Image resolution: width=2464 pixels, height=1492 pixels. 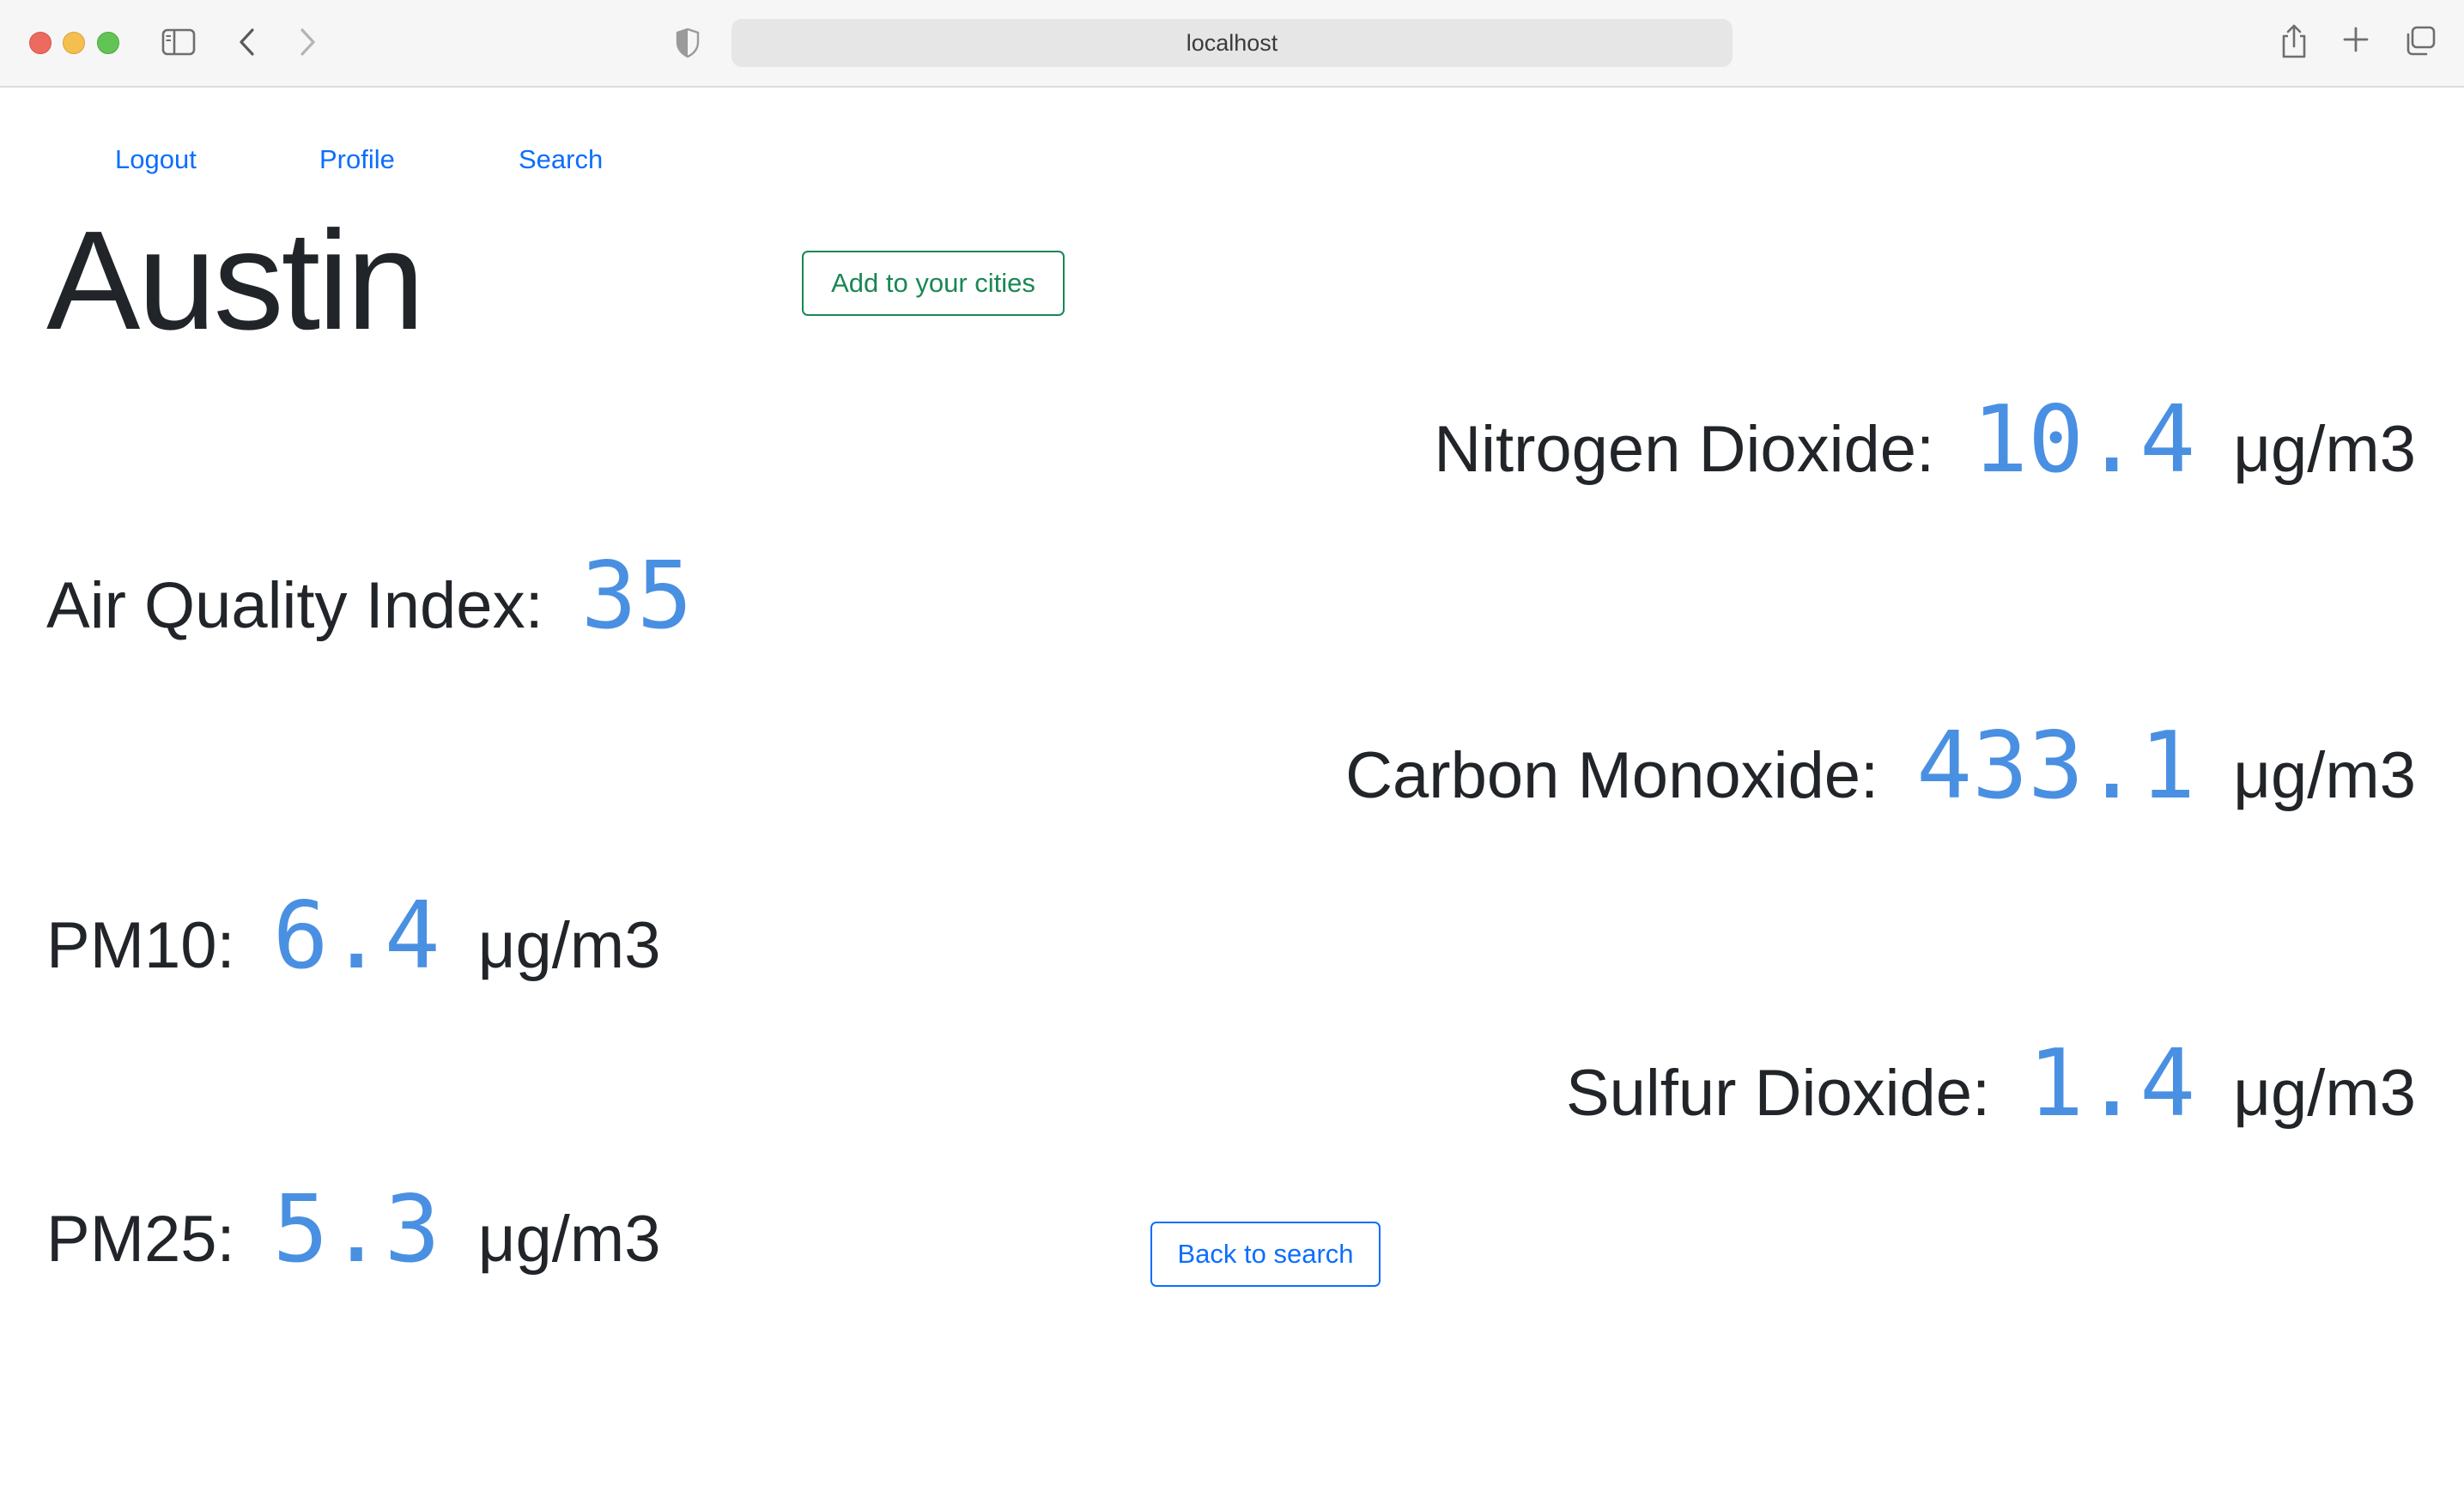 I want to click on aqi-value: 35, so click(x=636, y=596).